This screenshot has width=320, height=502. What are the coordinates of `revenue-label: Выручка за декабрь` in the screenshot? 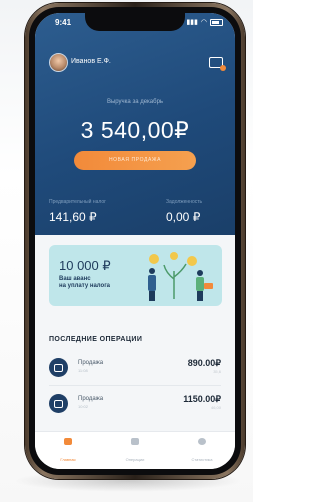 It's located at (135, 102).